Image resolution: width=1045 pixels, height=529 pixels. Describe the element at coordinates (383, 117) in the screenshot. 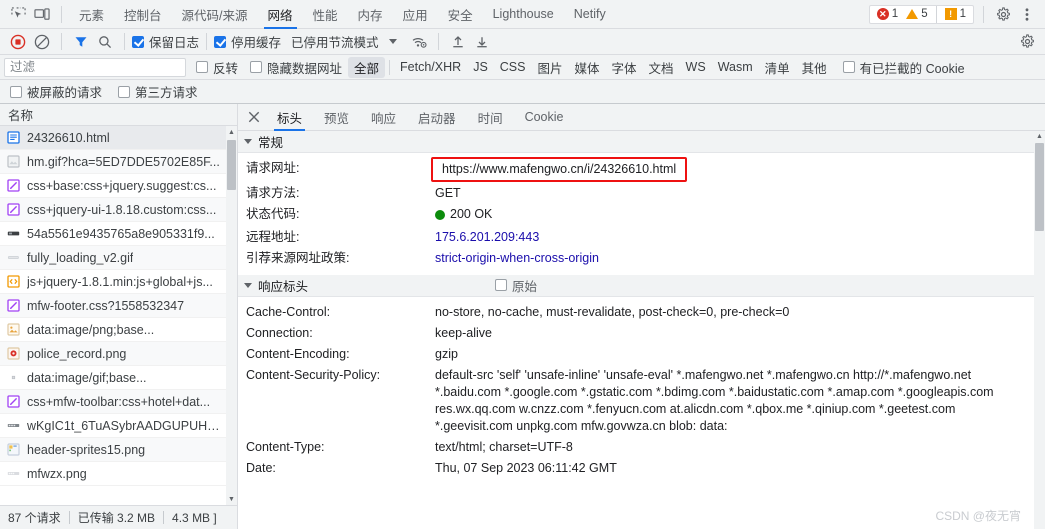

I see `tab-response: 响应` at that location.